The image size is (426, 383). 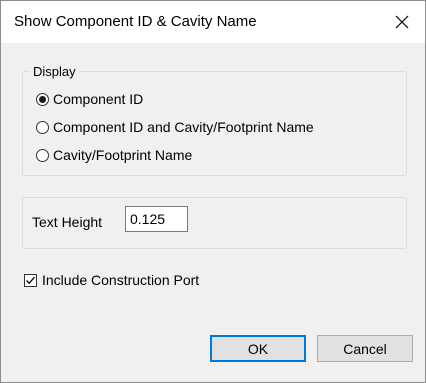 What do you see at coordinates (67, 222) in the screenshot?
I see `text-height-label: Text Height` at bounding box center [67, 222].